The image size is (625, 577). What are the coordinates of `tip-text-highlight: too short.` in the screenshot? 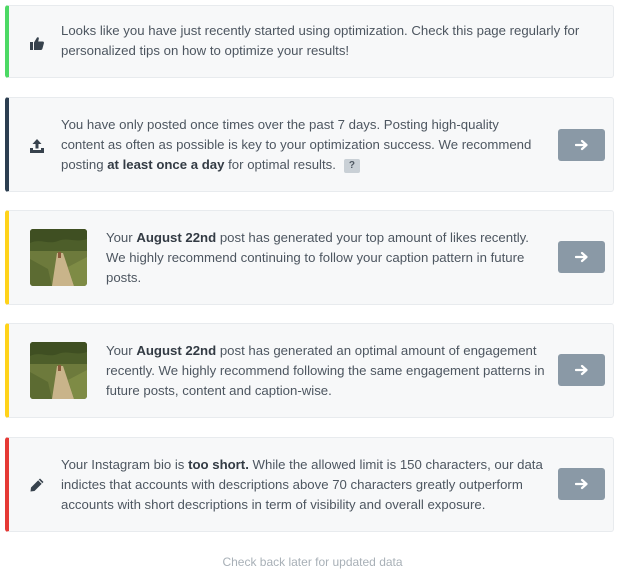 It's located at (218, 464).